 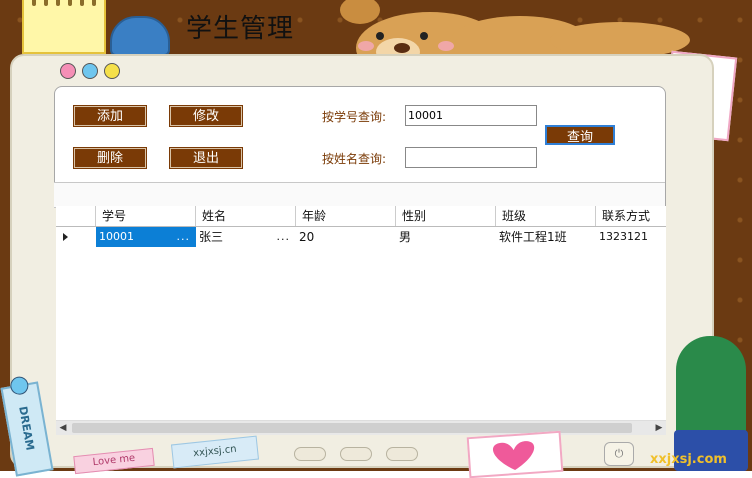 What do you see at coordinates (110, 158) in the screenshot?
I see `delete-button: 删除` at bounding box center [110, 158].